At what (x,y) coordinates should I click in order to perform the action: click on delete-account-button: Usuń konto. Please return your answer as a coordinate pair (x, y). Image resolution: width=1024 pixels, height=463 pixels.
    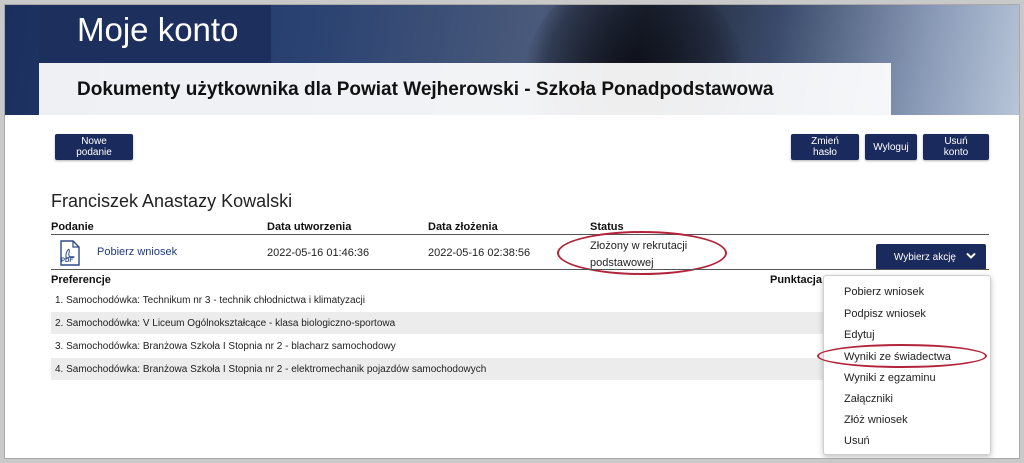
    Looking at the image, I should click on (956, 147).